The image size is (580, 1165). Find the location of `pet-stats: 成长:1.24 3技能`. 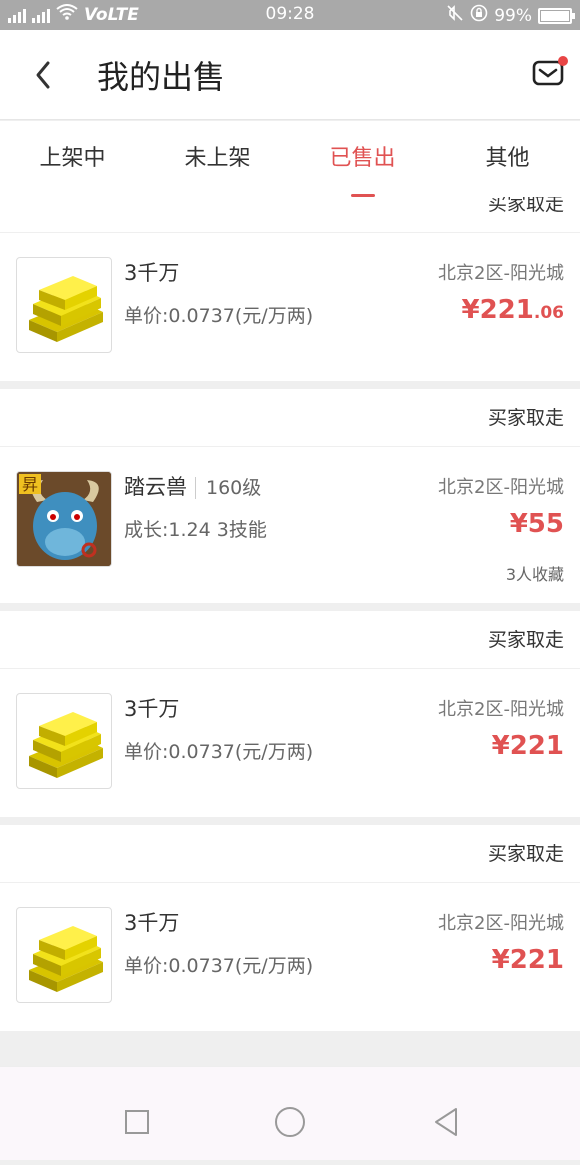

pet-stats: 成长:1.24 3技能 is located at coordinates (195, 530).